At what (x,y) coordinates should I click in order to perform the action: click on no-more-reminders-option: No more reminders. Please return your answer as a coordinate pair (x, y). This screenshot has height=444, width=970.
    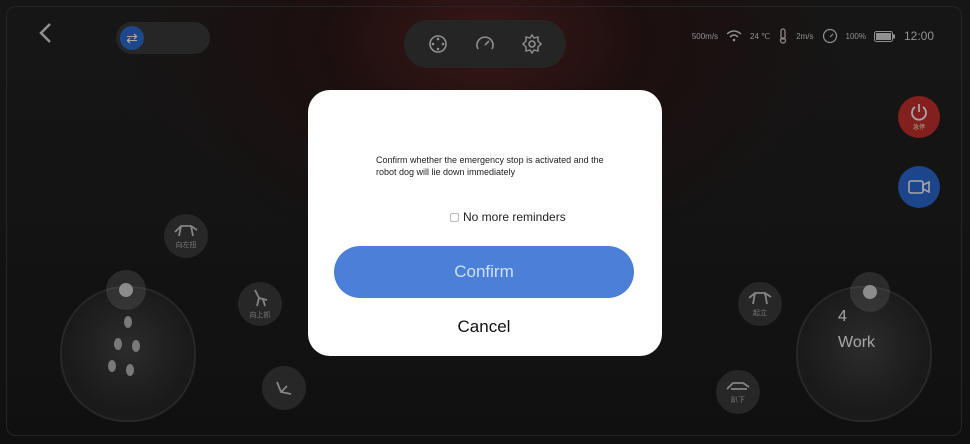
    Looking at the image, I should click on (508, 217).